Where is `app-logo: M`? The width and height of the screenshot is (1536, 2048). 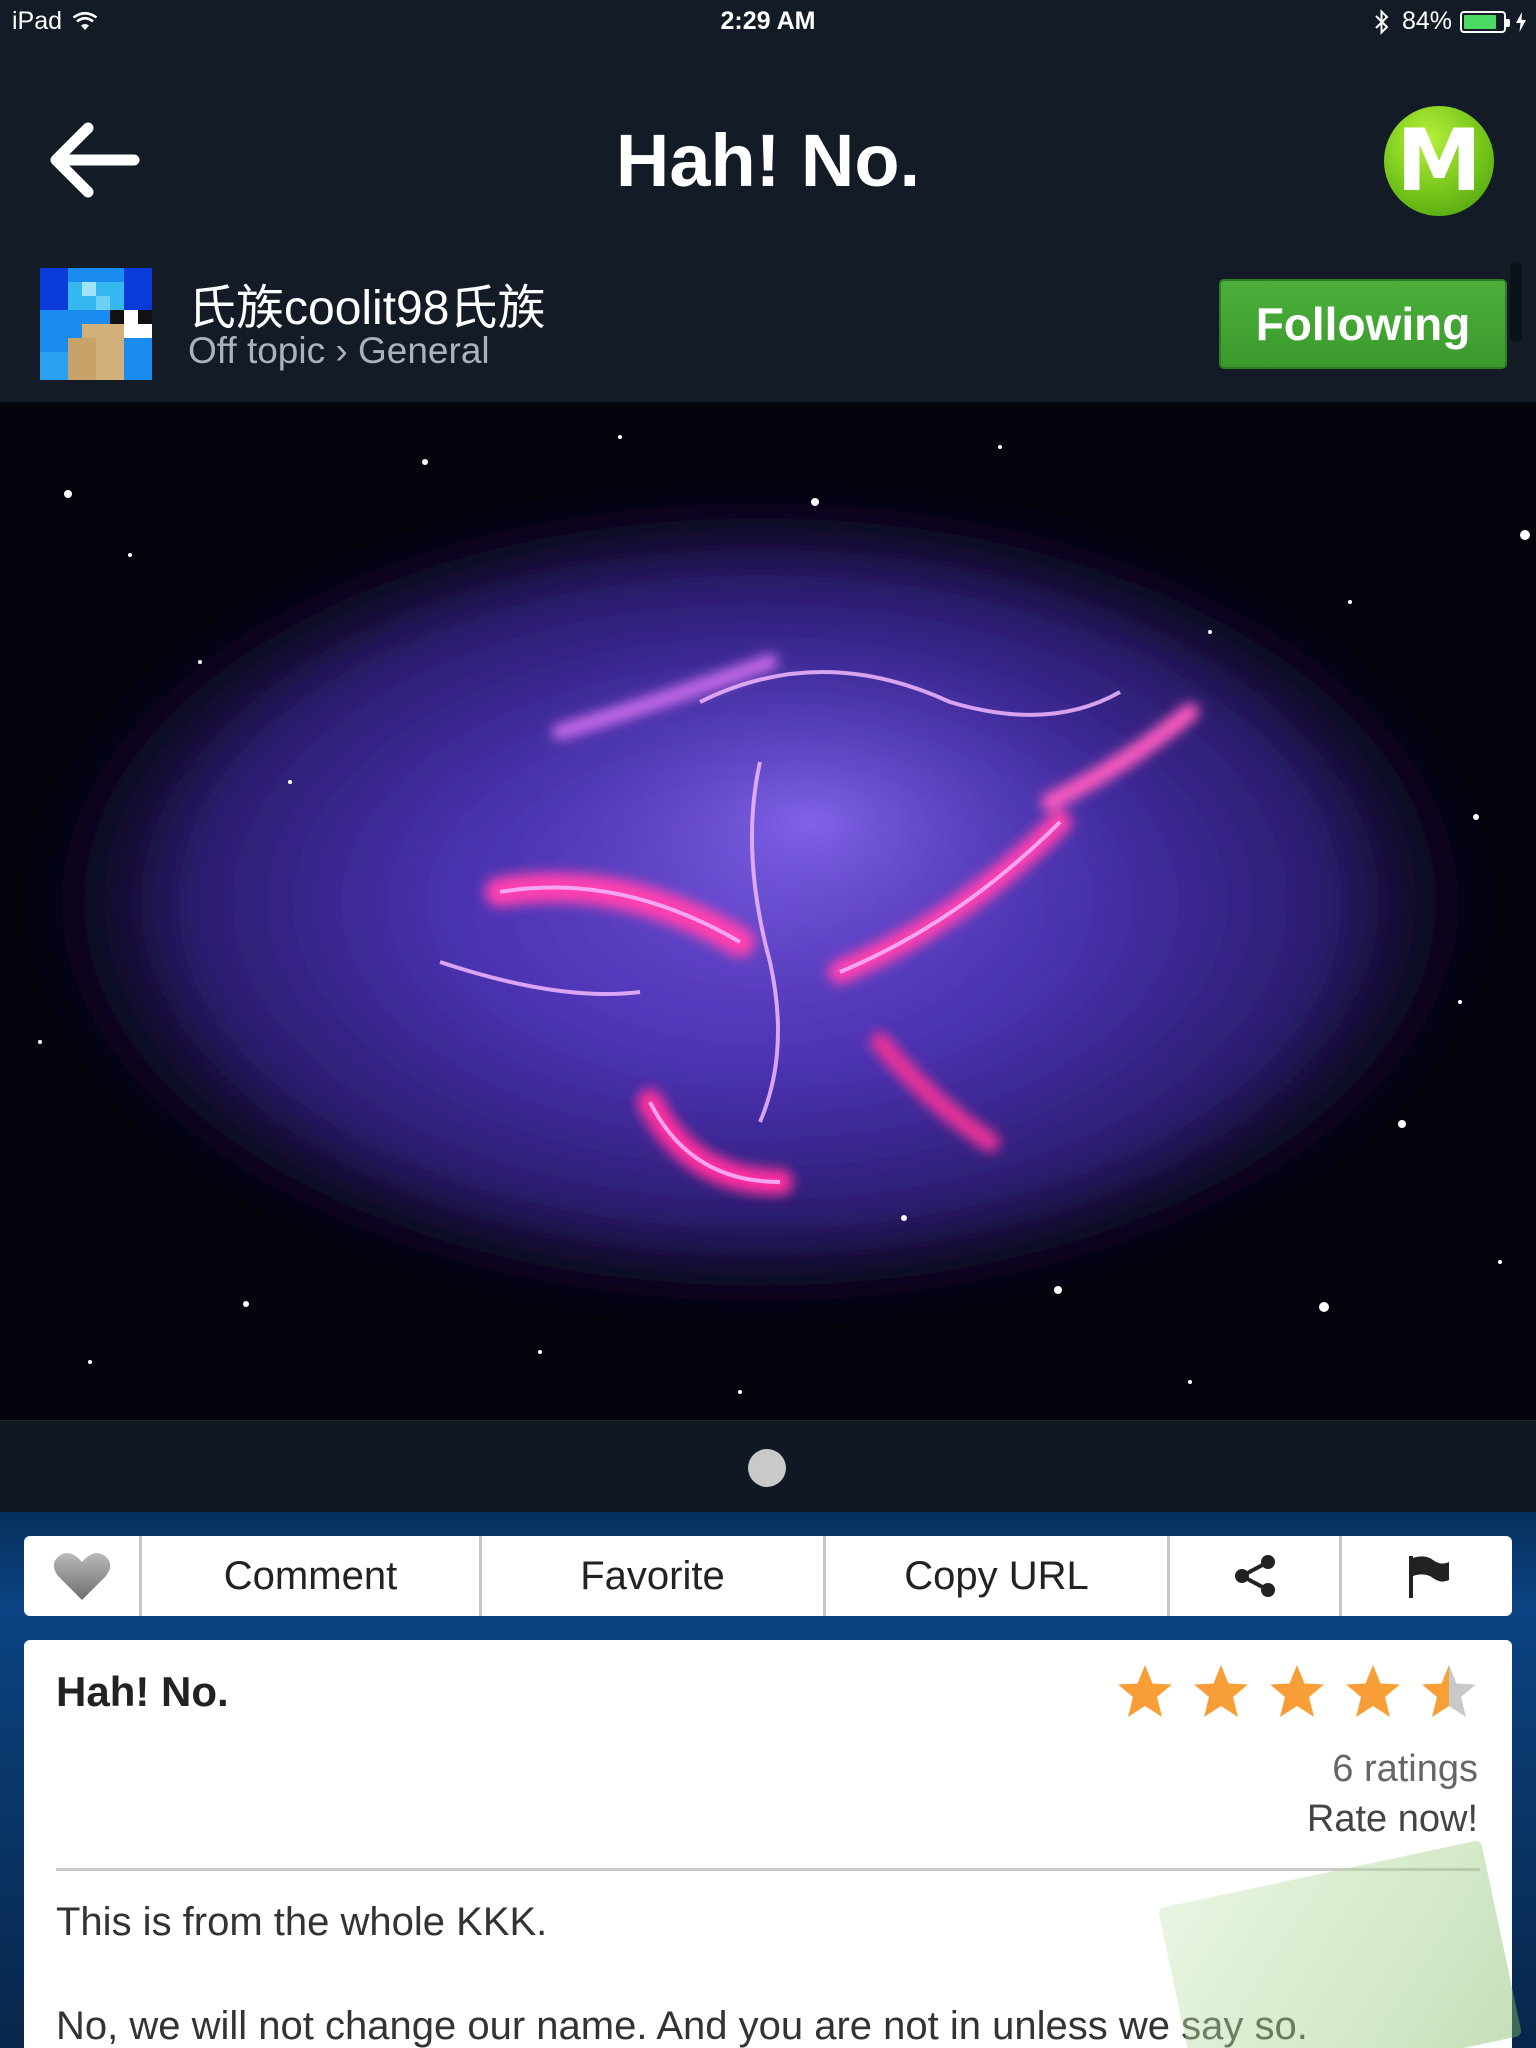 app-logo: M is located at coordinates (1439, 161).